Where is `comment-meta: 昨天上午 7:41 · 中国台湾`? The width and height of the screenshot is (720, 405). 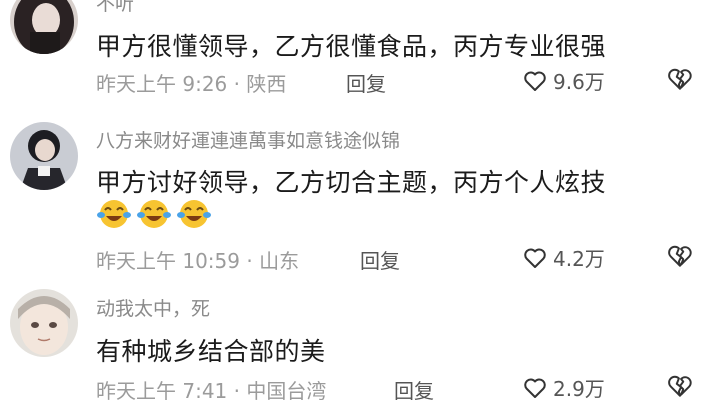 comment-meta: 昨天上午 7:41 · 中国台湾 is located at coordinates (211, 391).